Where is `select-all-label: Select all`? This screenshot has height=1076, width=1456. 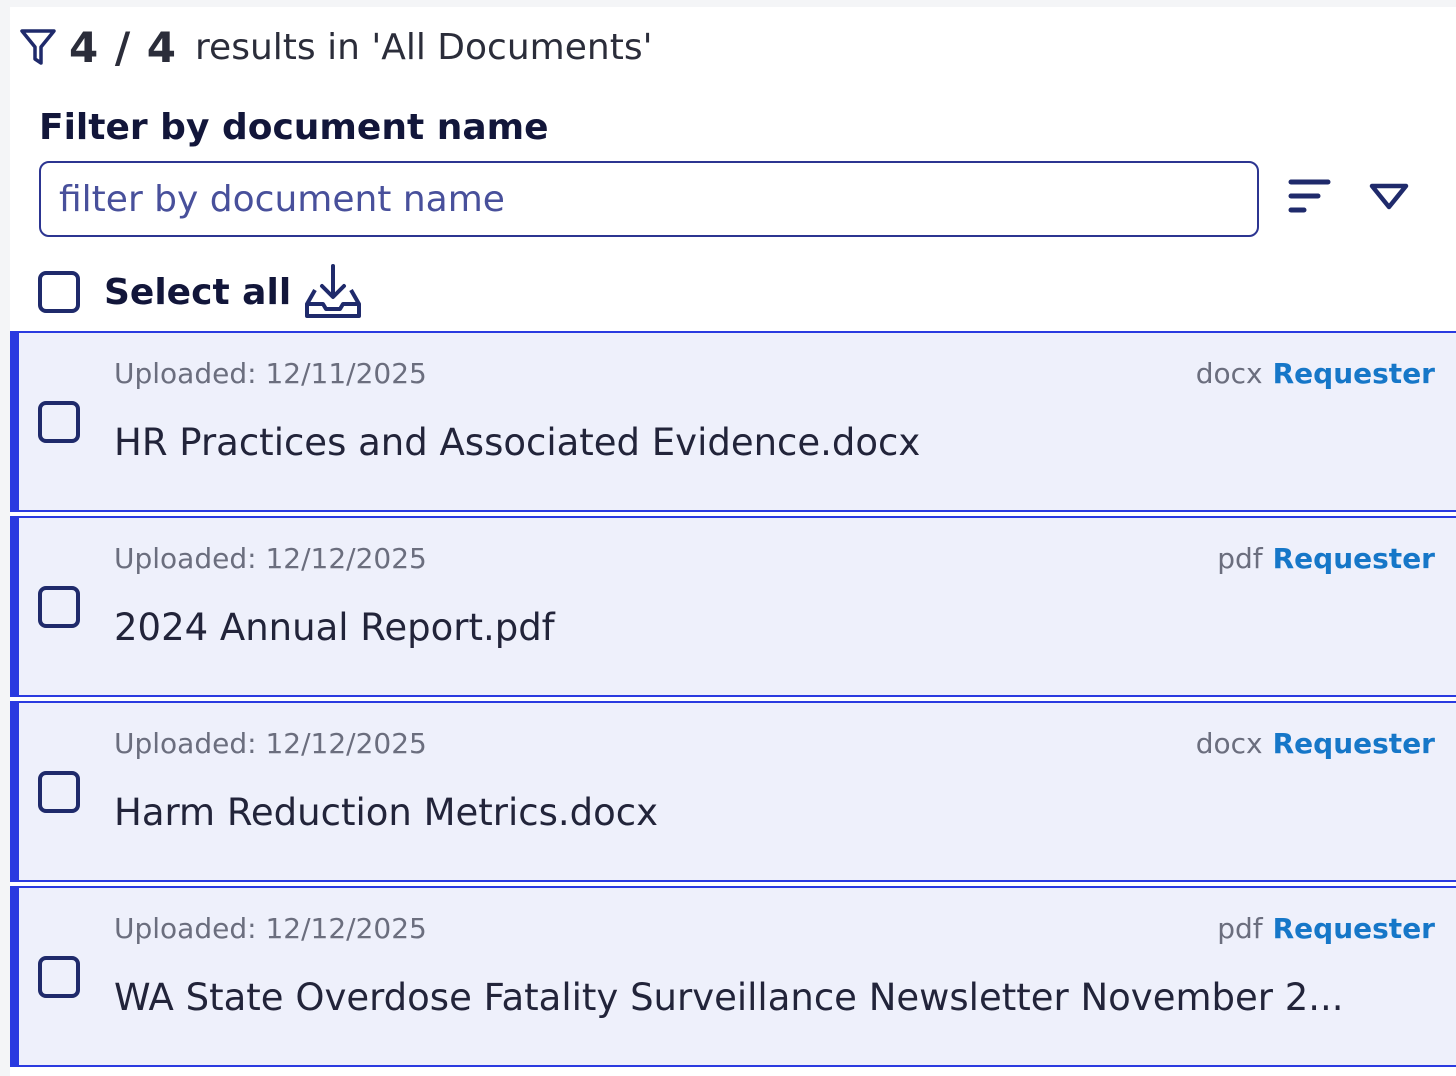
select-all-label: Select all is located at coordinates (197, 292).